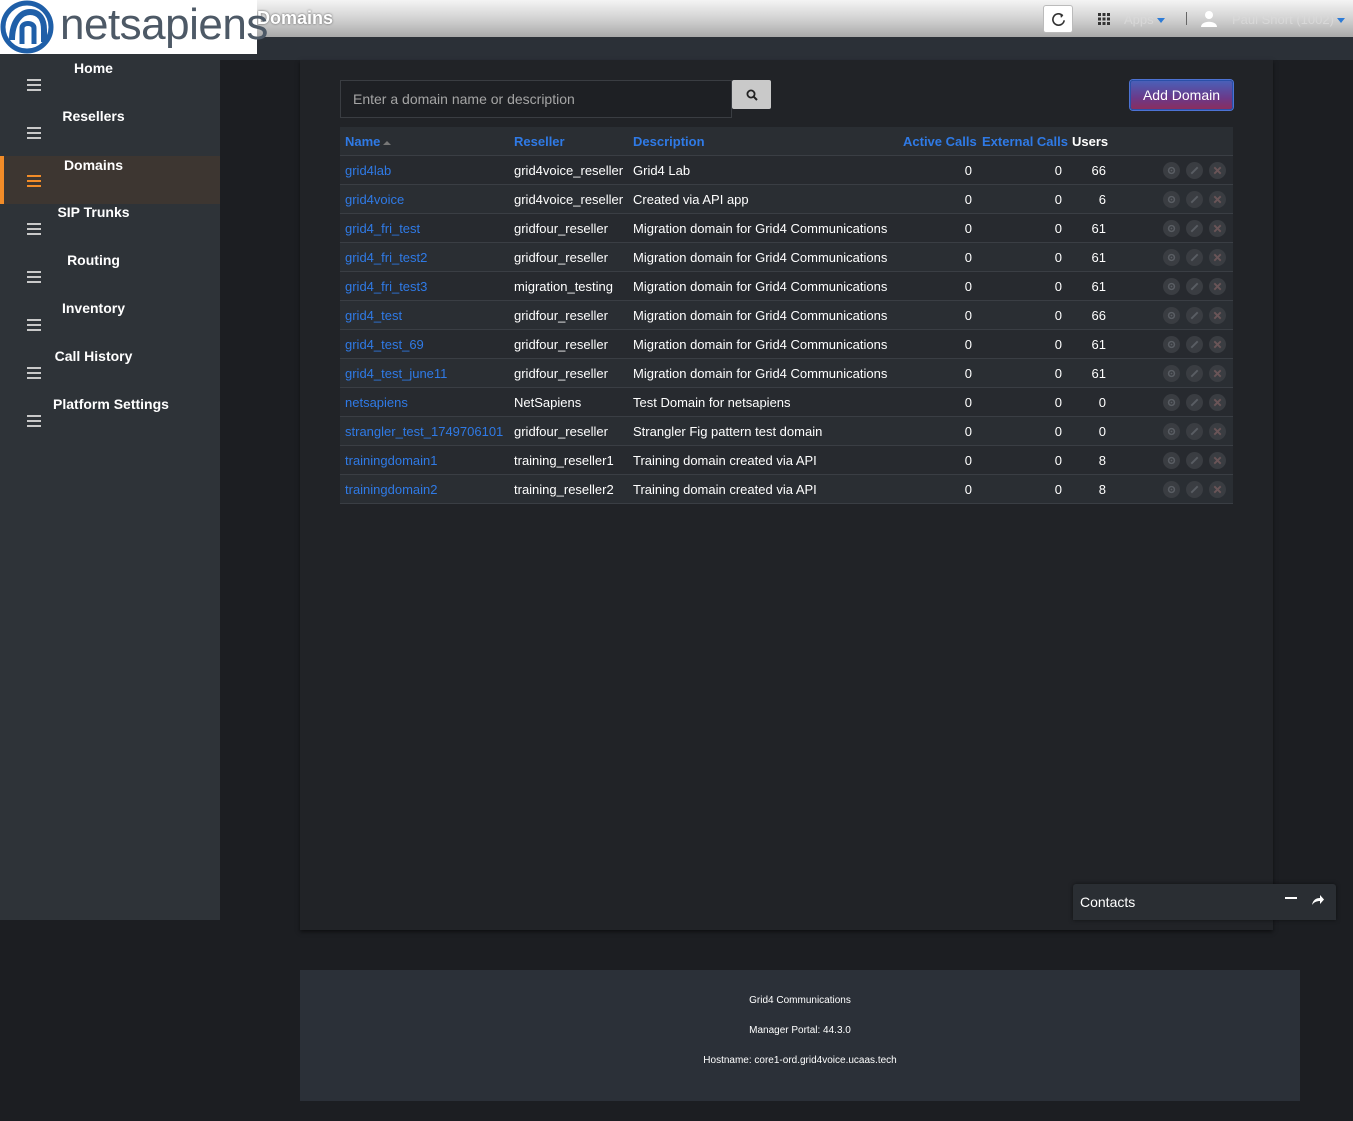 Image resolution: width=1353 pixels, height=1121 pixels. What do you see at coordinates (374, 199) in the screenshot?
I see `domain-name-link: grid4voice` at bounding box center [374, 199].